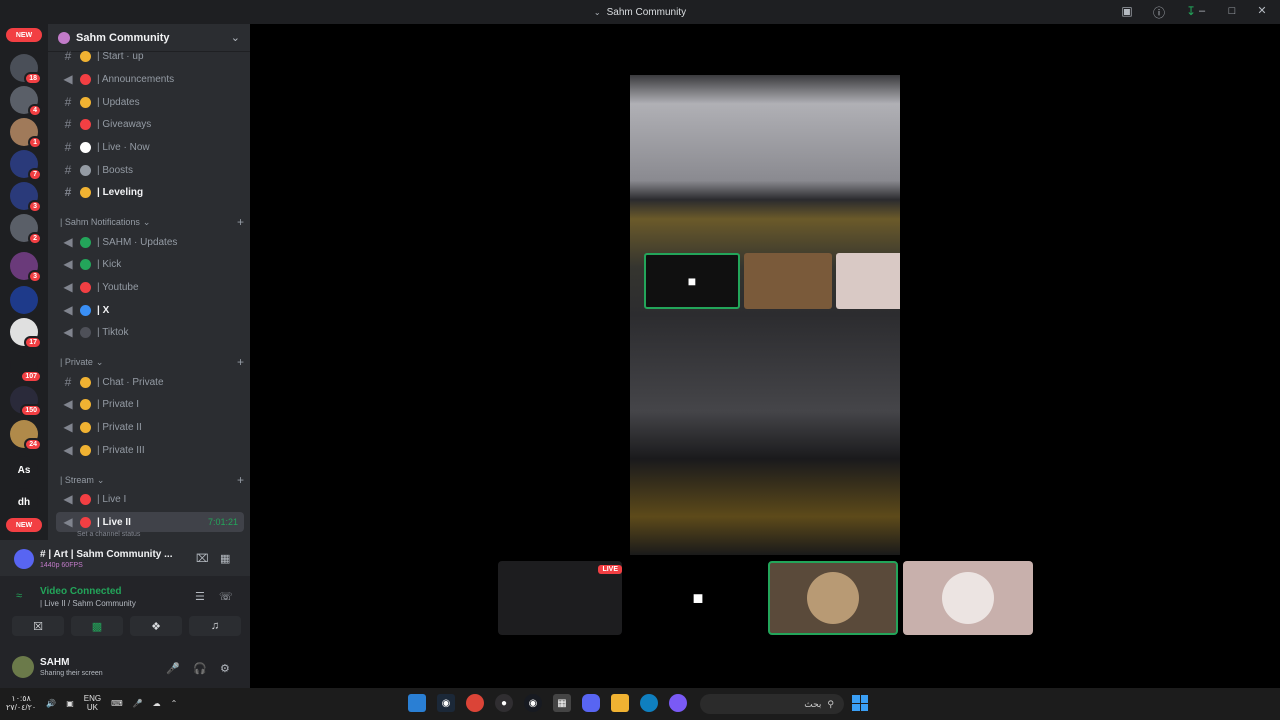  Describe the element at coordinates (24, 502) in the screenshot. I see `server-icon: dh` at that location.